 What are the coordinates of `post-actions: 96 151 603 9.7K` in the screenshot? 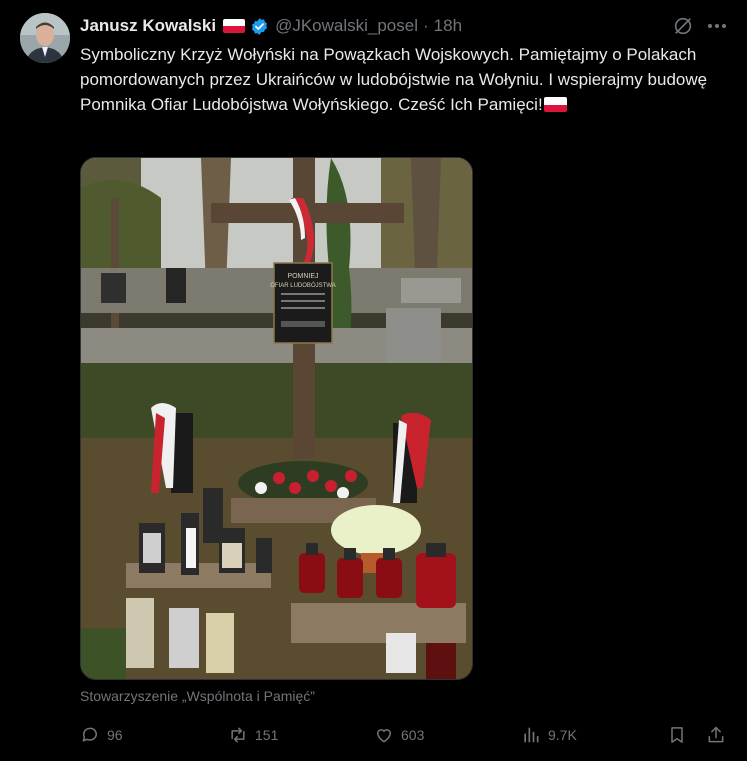 It's located at (404, 735).